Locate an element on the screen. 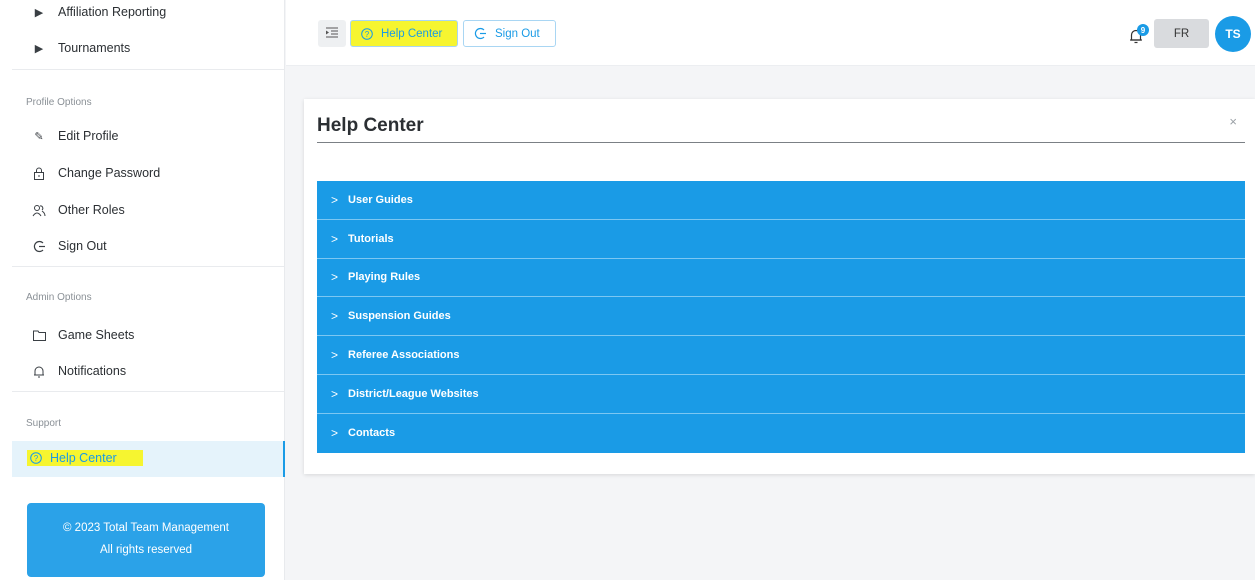 The image size is (1255, 580). accordion-item-playing-rules: > Playing Rules is located at coordinates (781, 278).